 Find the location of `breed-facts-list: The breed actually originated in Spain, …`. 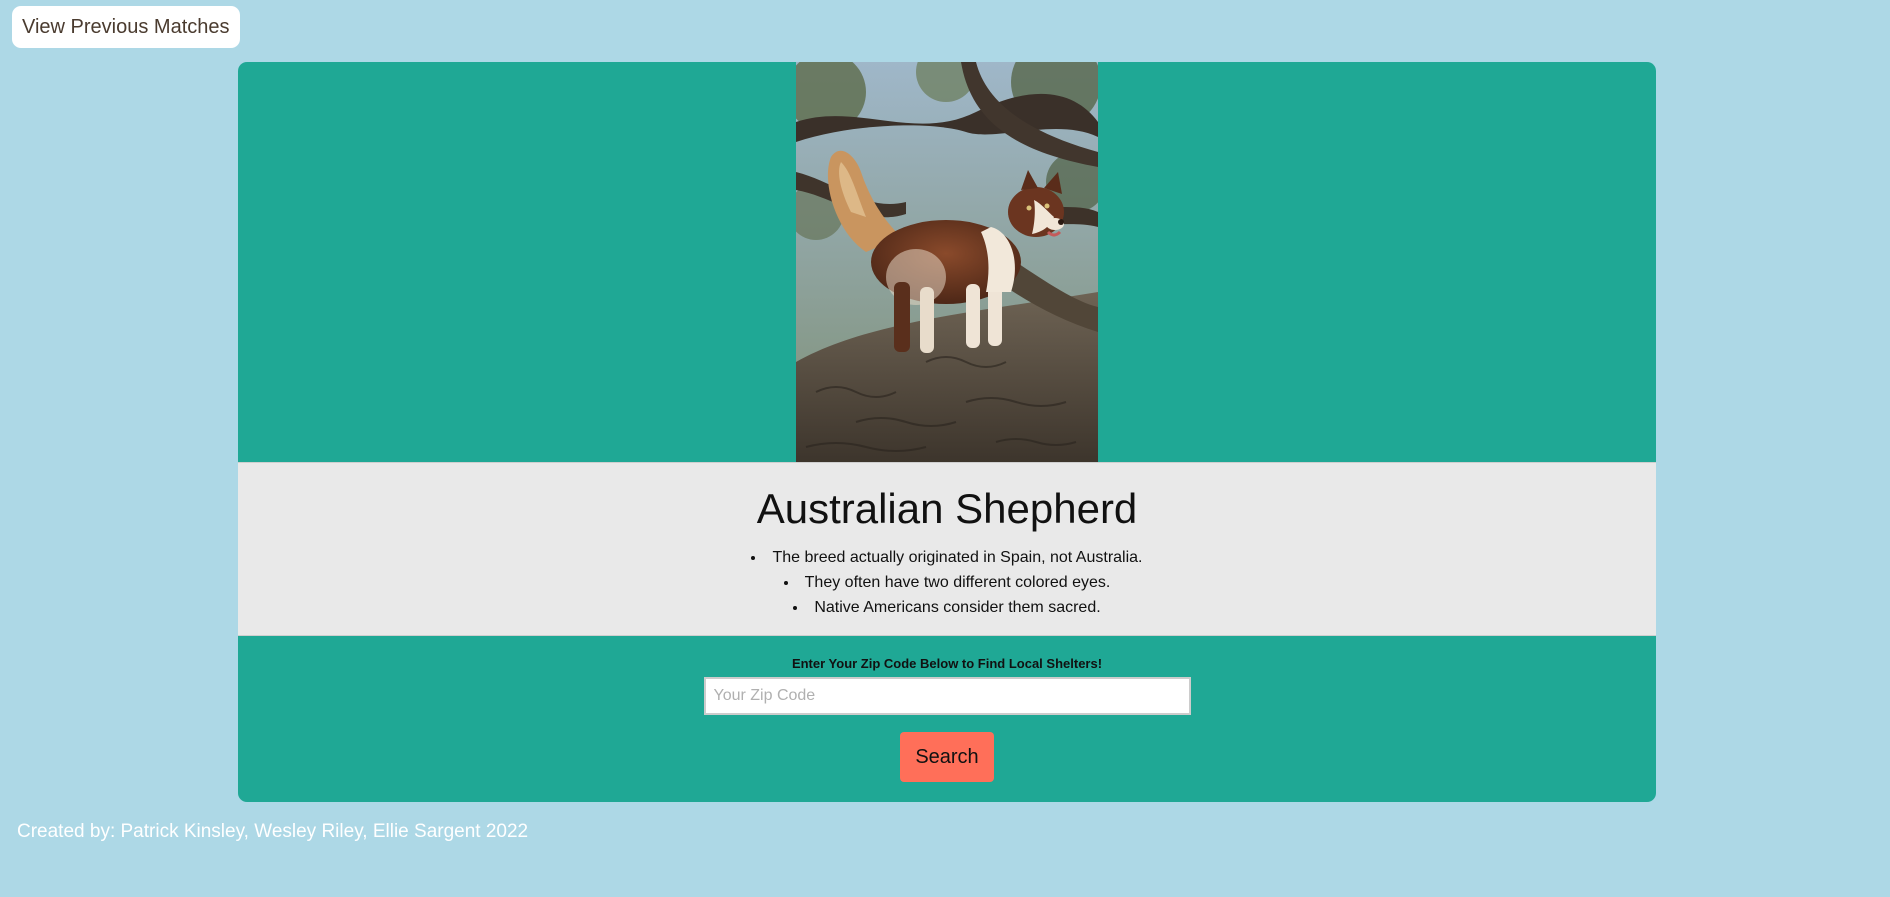

breed-facts-list: The breed actually originated in Spain, … is located at coordinates (947, 582).